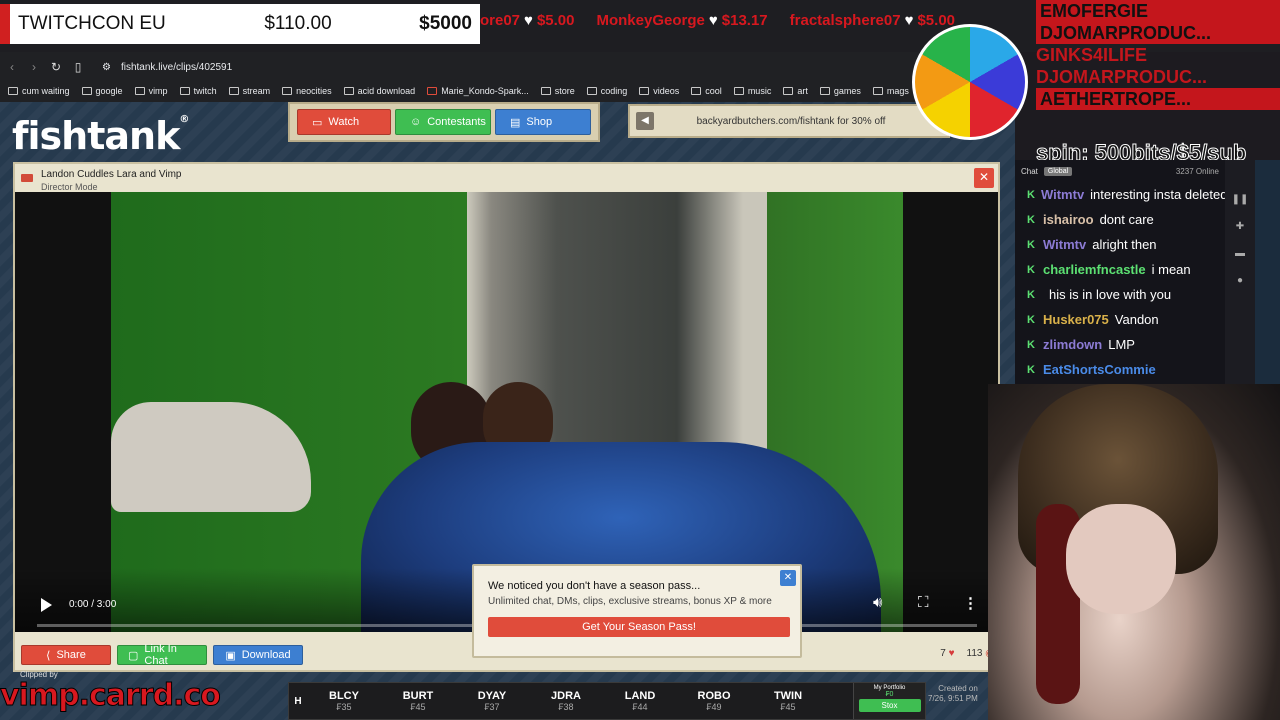  What do you see at coordinates (151, 91) in the screenshot?
I see `bookmark-item: vimp` at bounding box center [151, 91].